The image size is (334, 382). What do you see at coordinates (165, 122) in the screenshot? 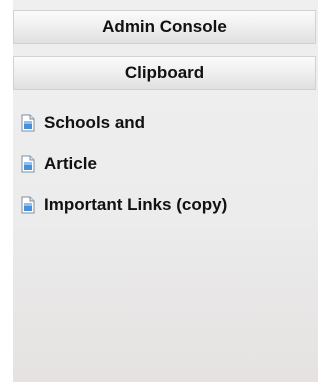
I see `clipboard-item-schools: Schools and` at bounding box center [165, 122].